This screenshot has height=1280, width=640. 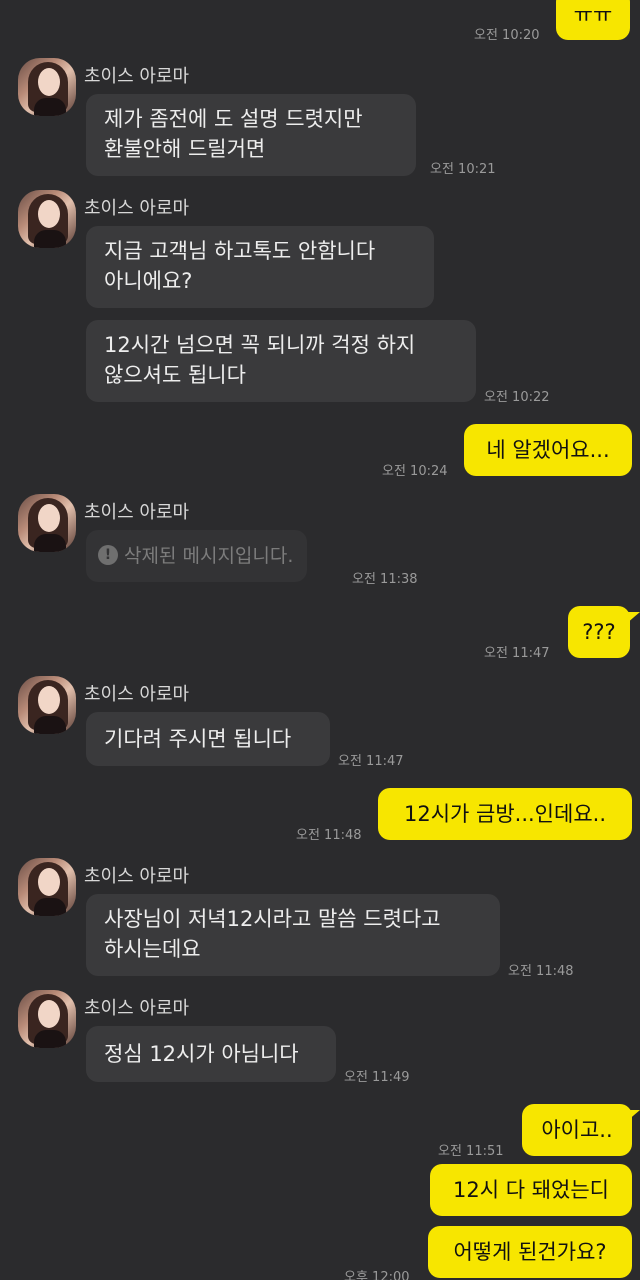 What do you see at coordinates (211, 1054) in the screenshot?
I see `incoming-message: 정심 12시가 아님니다` at bounding box center [211, 1054].